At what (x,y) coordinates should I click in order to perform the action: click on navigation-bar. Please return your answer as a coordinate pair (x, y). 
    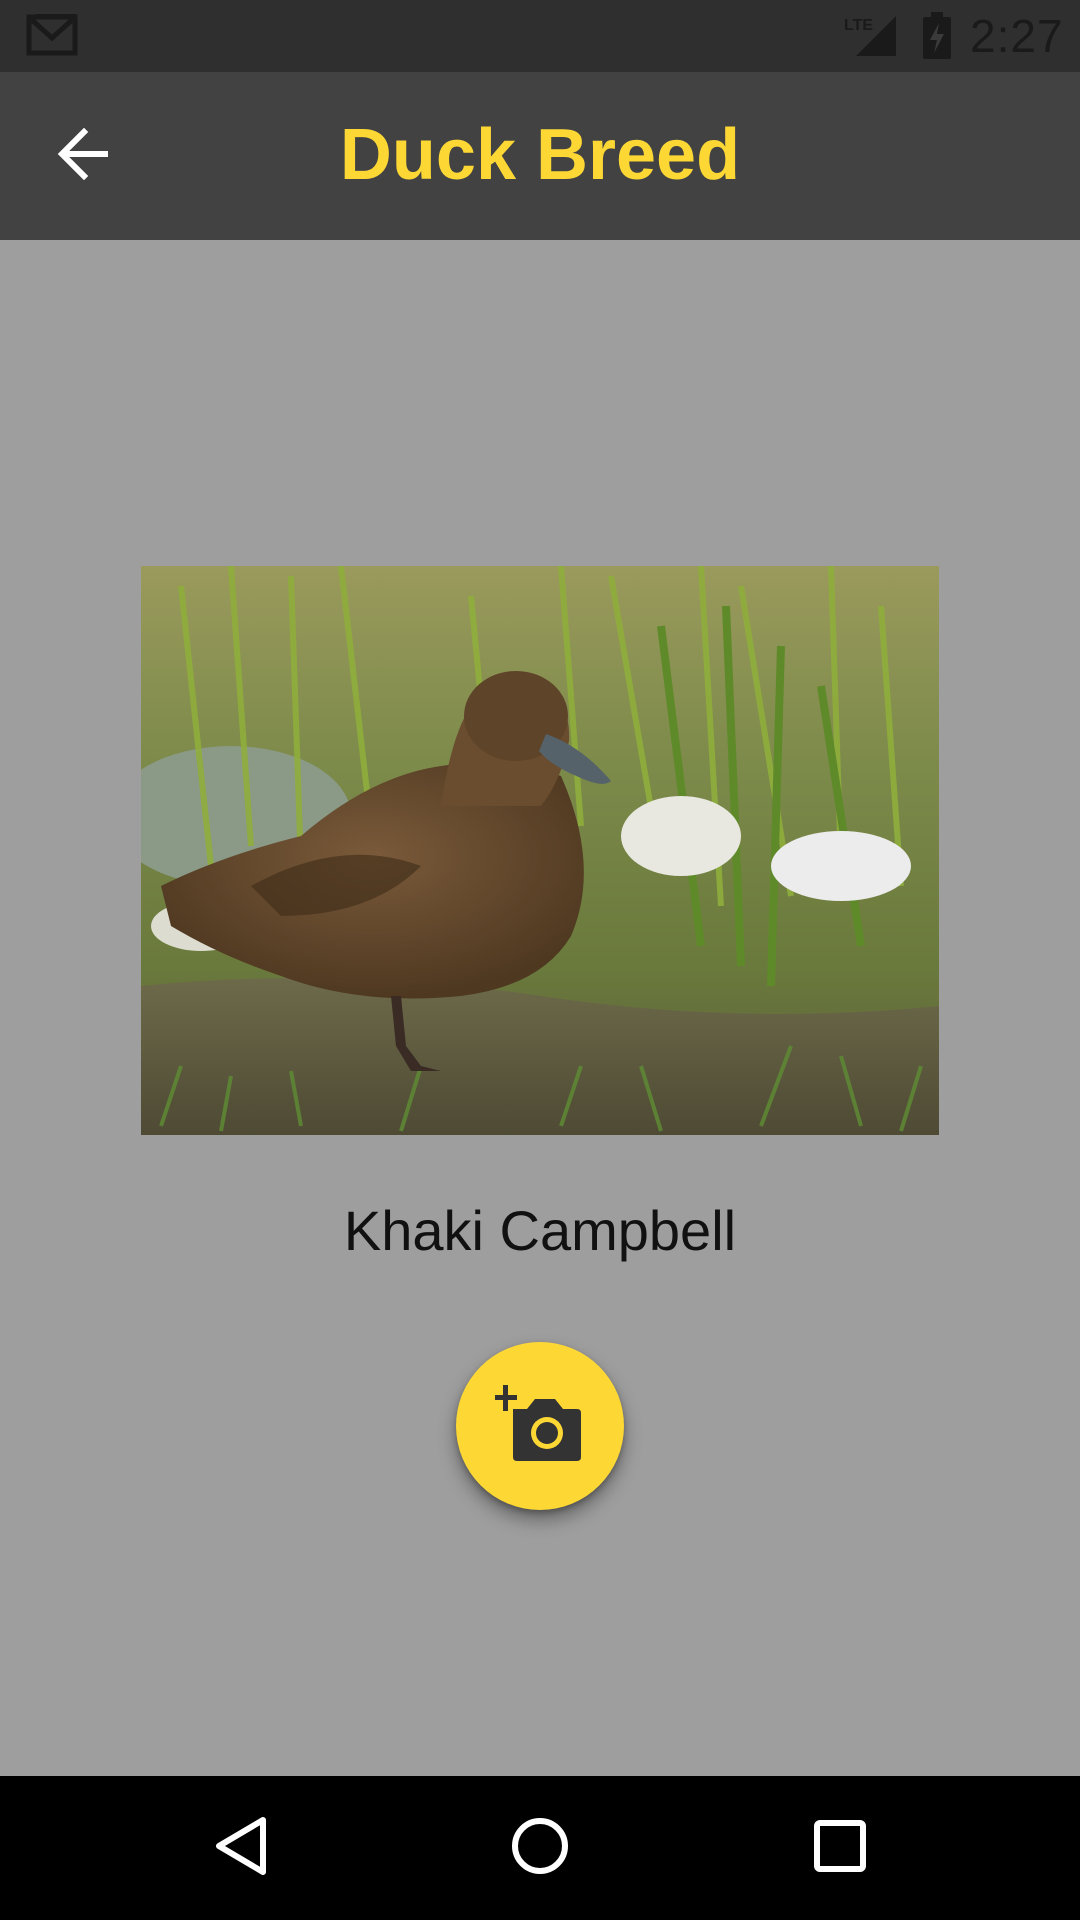
    Looking at the image, I should click on (540, 1848).